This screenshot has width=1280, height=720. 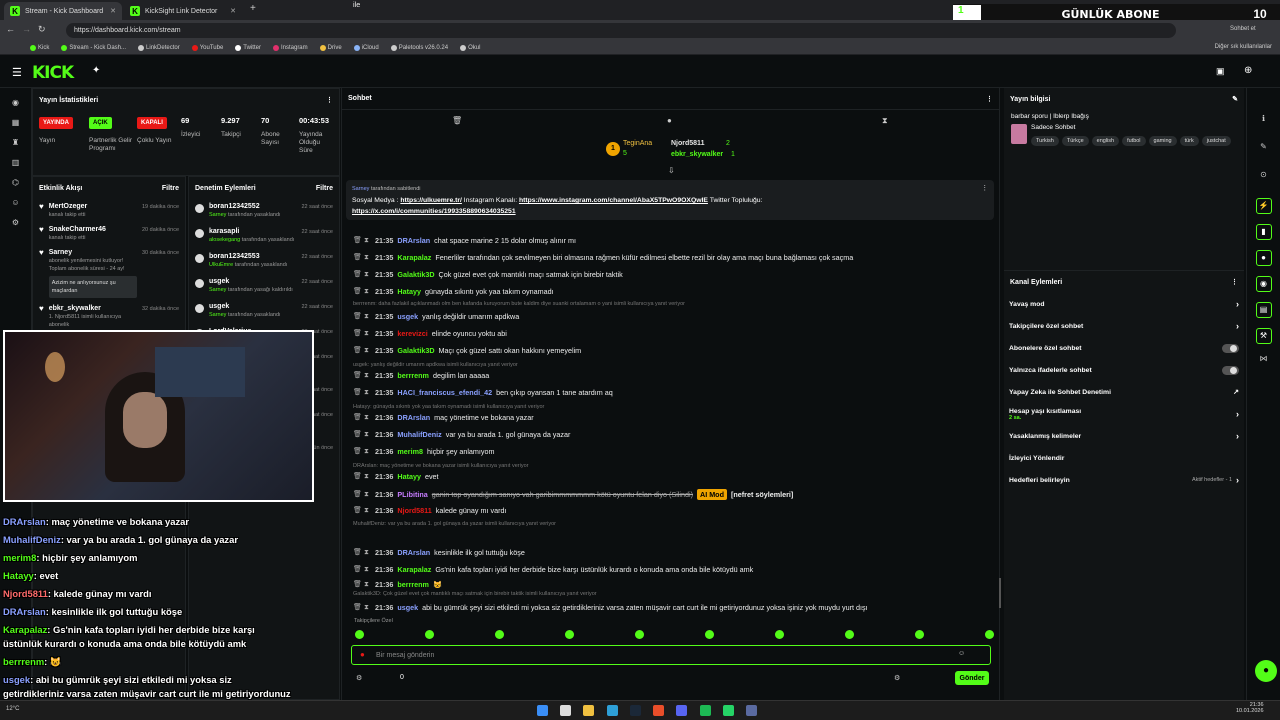 I want to click on message-user: MuhalifDeniz, so click(x=419, y=434).